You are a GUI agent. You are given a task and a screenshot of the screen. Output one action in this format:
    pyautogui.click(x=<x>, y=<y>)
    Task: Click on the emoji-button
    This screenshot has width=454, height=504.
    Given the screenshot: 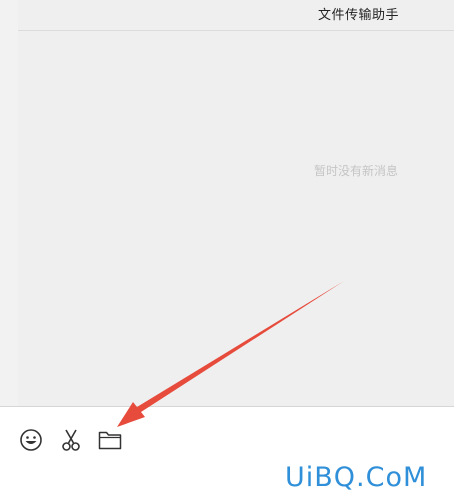 What is the action you would take?
    pyautogui.click(x=31, y=440)
    